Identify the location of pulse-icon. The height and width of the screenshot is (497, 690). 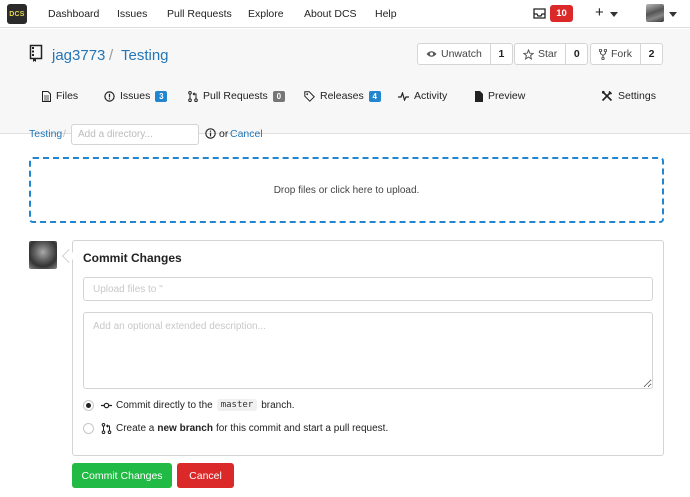
(403, 96).